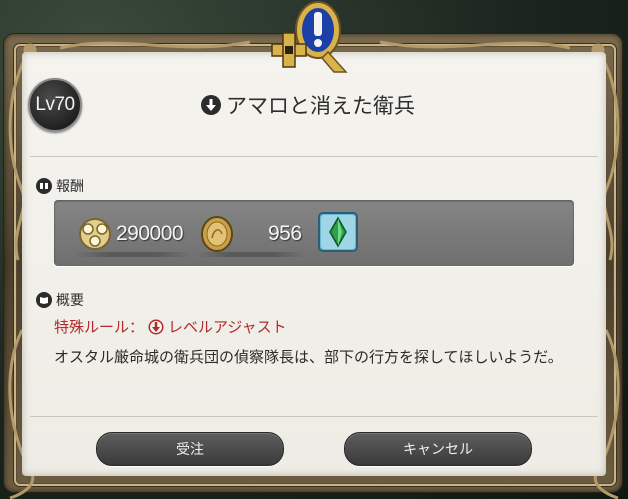 Image resolution: width=628 pixels, height=499 pixels. I want to click on special-rule-label: 特殊ルール：, so click(99, 327).